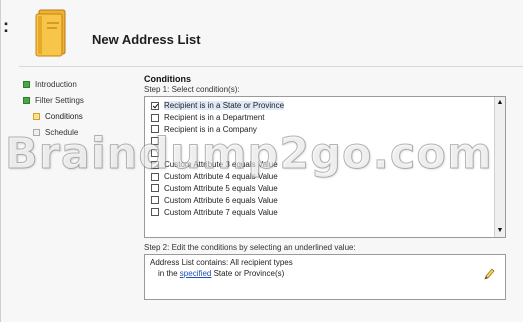  What do you see at coordinates (500, 231) in the screenshot?
I see `scroll-down-arrow-icon: ▼` at bounding box center [500, 231].